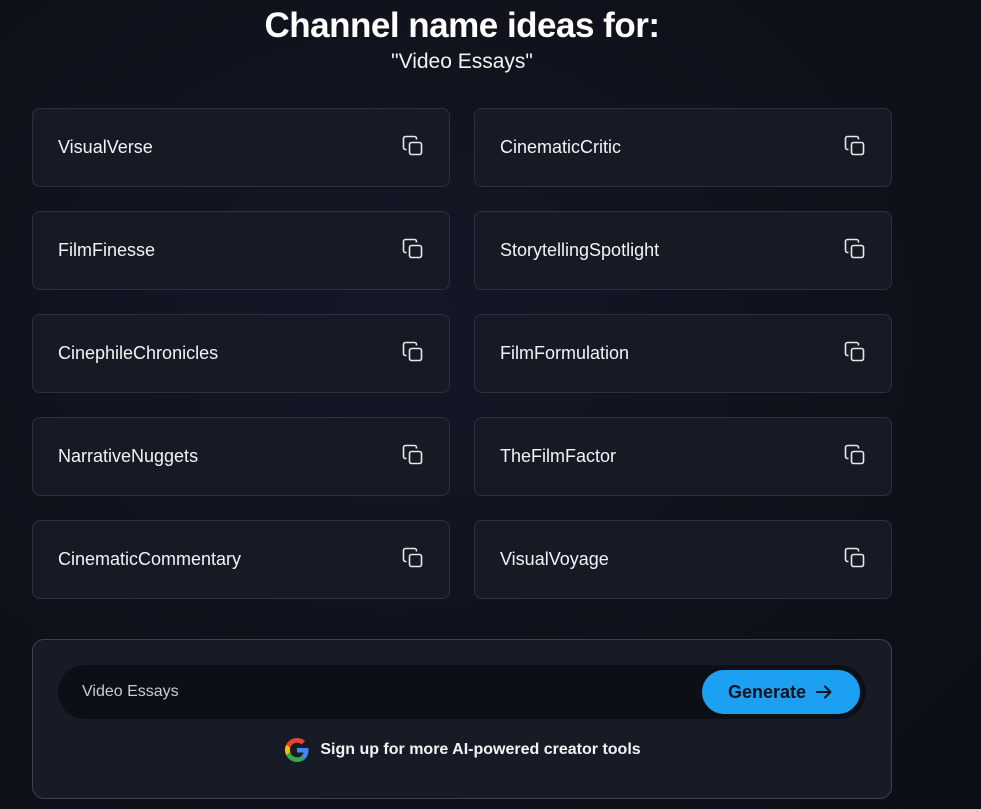 Image resolution: width=981 pixels, height=809 pixels. What do you see at coordinates (107, 250) in the screenshot?
I see `idea-label: FilmFinesse` at bounding box center [107, 250].